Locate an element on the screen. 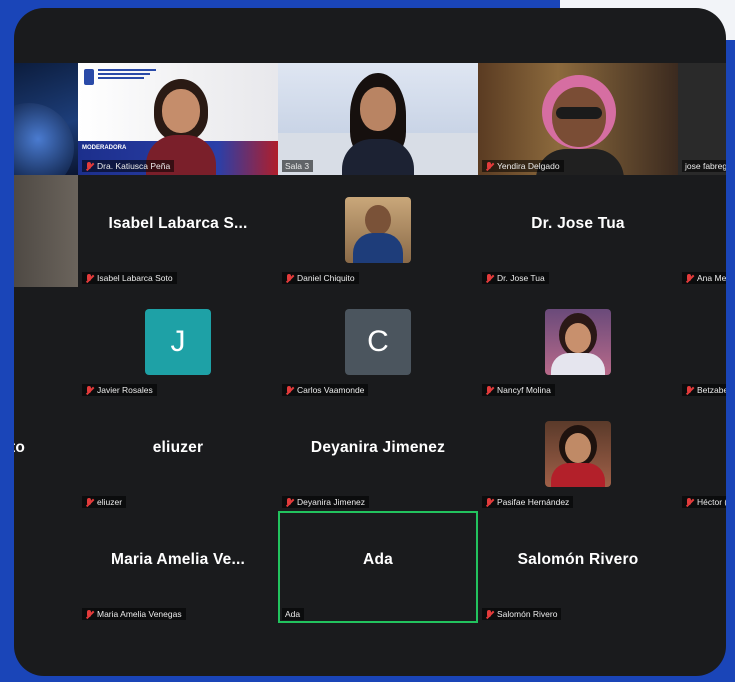 The height and width of the screenshot is (682, 735). name-plate: Isabel Labarca Soto is located at coordinates (129, 278).